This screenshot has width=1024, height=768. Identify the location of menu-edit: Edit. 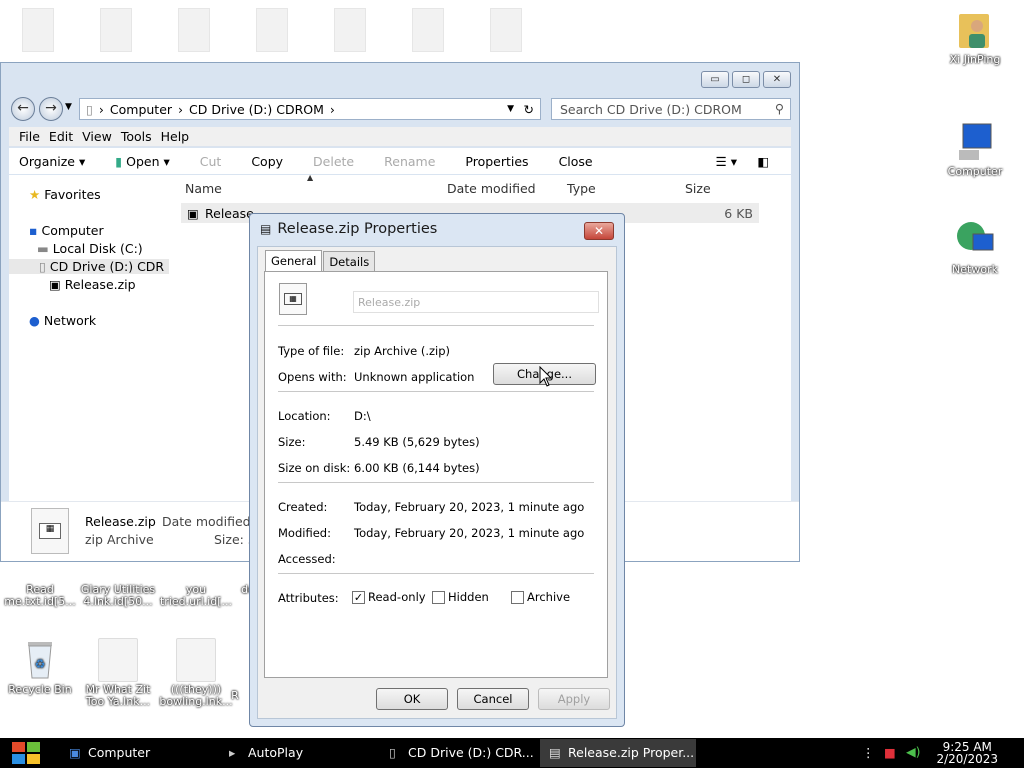
(63, 136).